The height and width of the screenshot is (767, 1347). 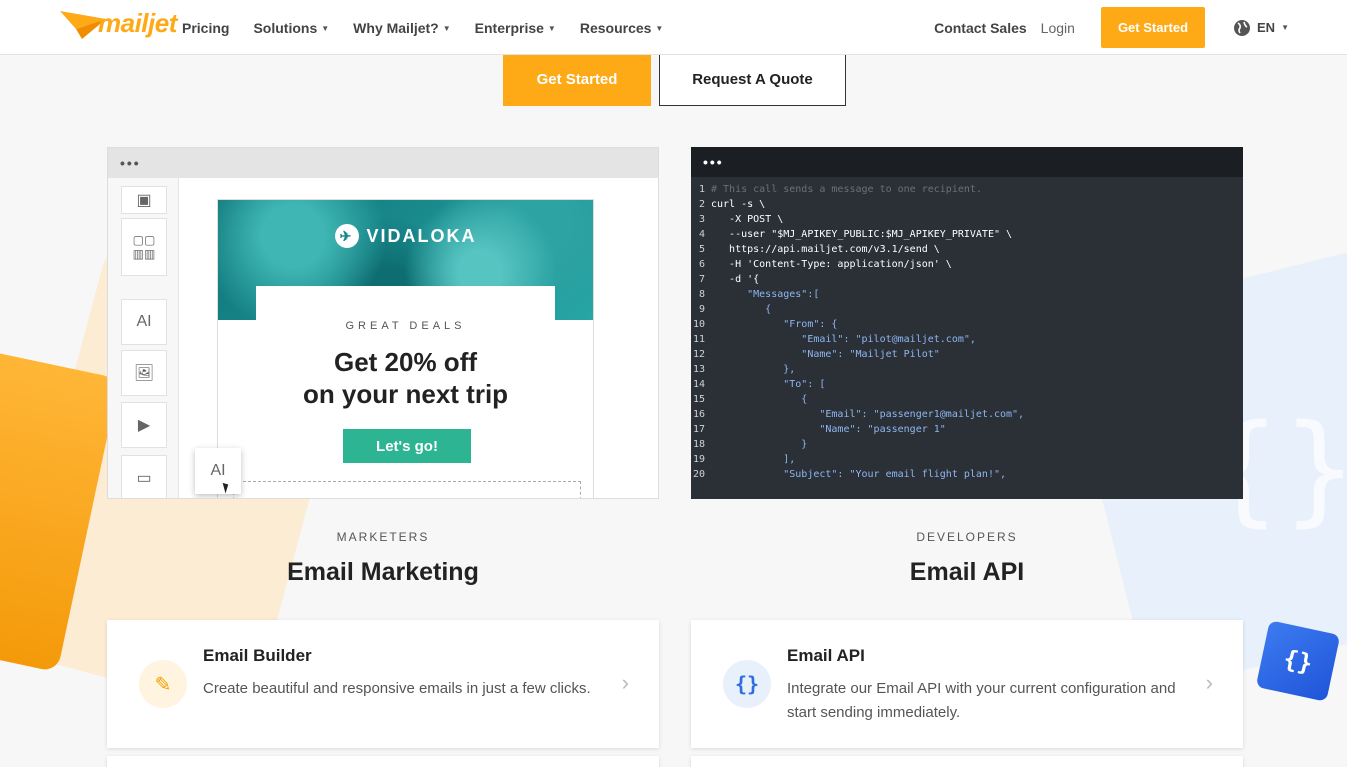 I want to click on line-number: 7, so click(x=701, y=279).